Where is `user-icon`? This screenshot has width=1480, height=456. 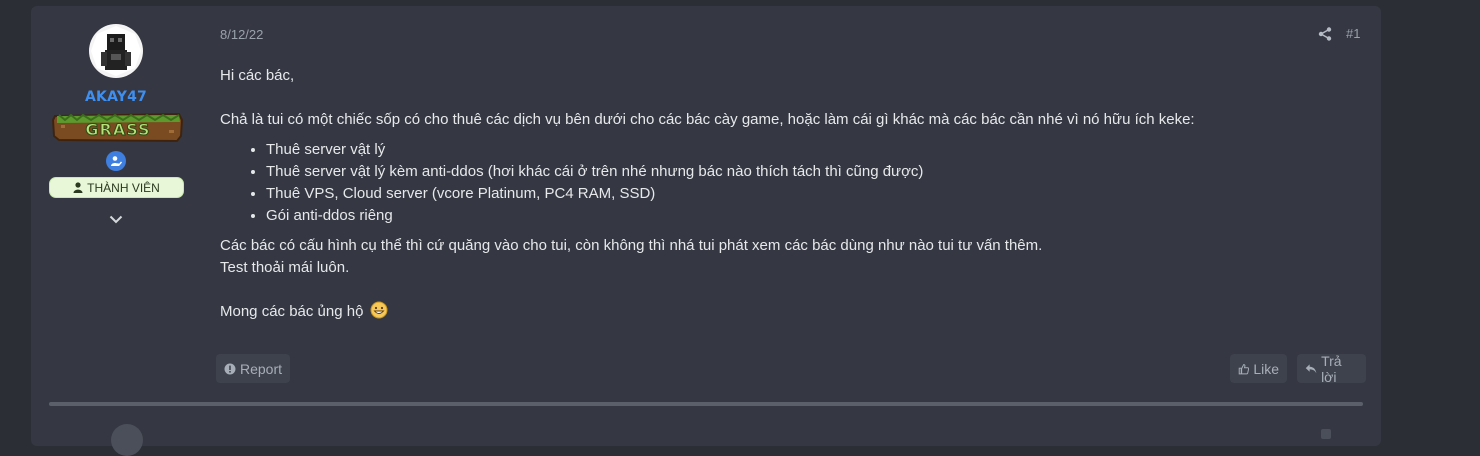
user-icon is located at coordinates (78, 187).